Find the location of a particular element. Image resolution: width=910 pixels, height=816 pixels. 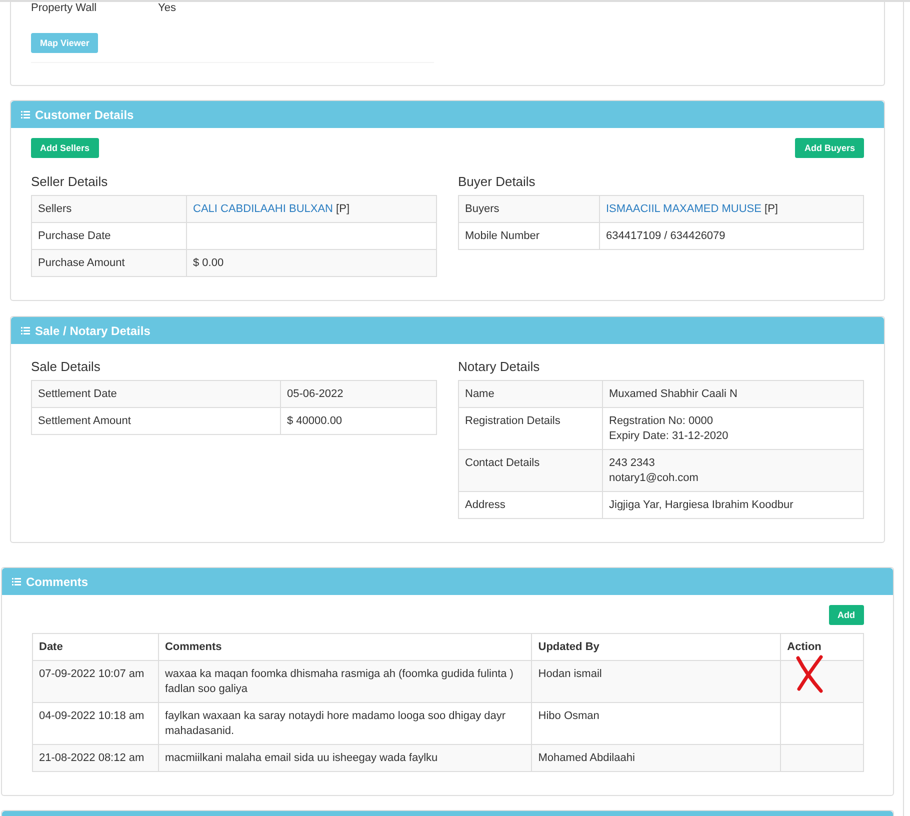

add-button: Add is located at coordinates (846, 615).